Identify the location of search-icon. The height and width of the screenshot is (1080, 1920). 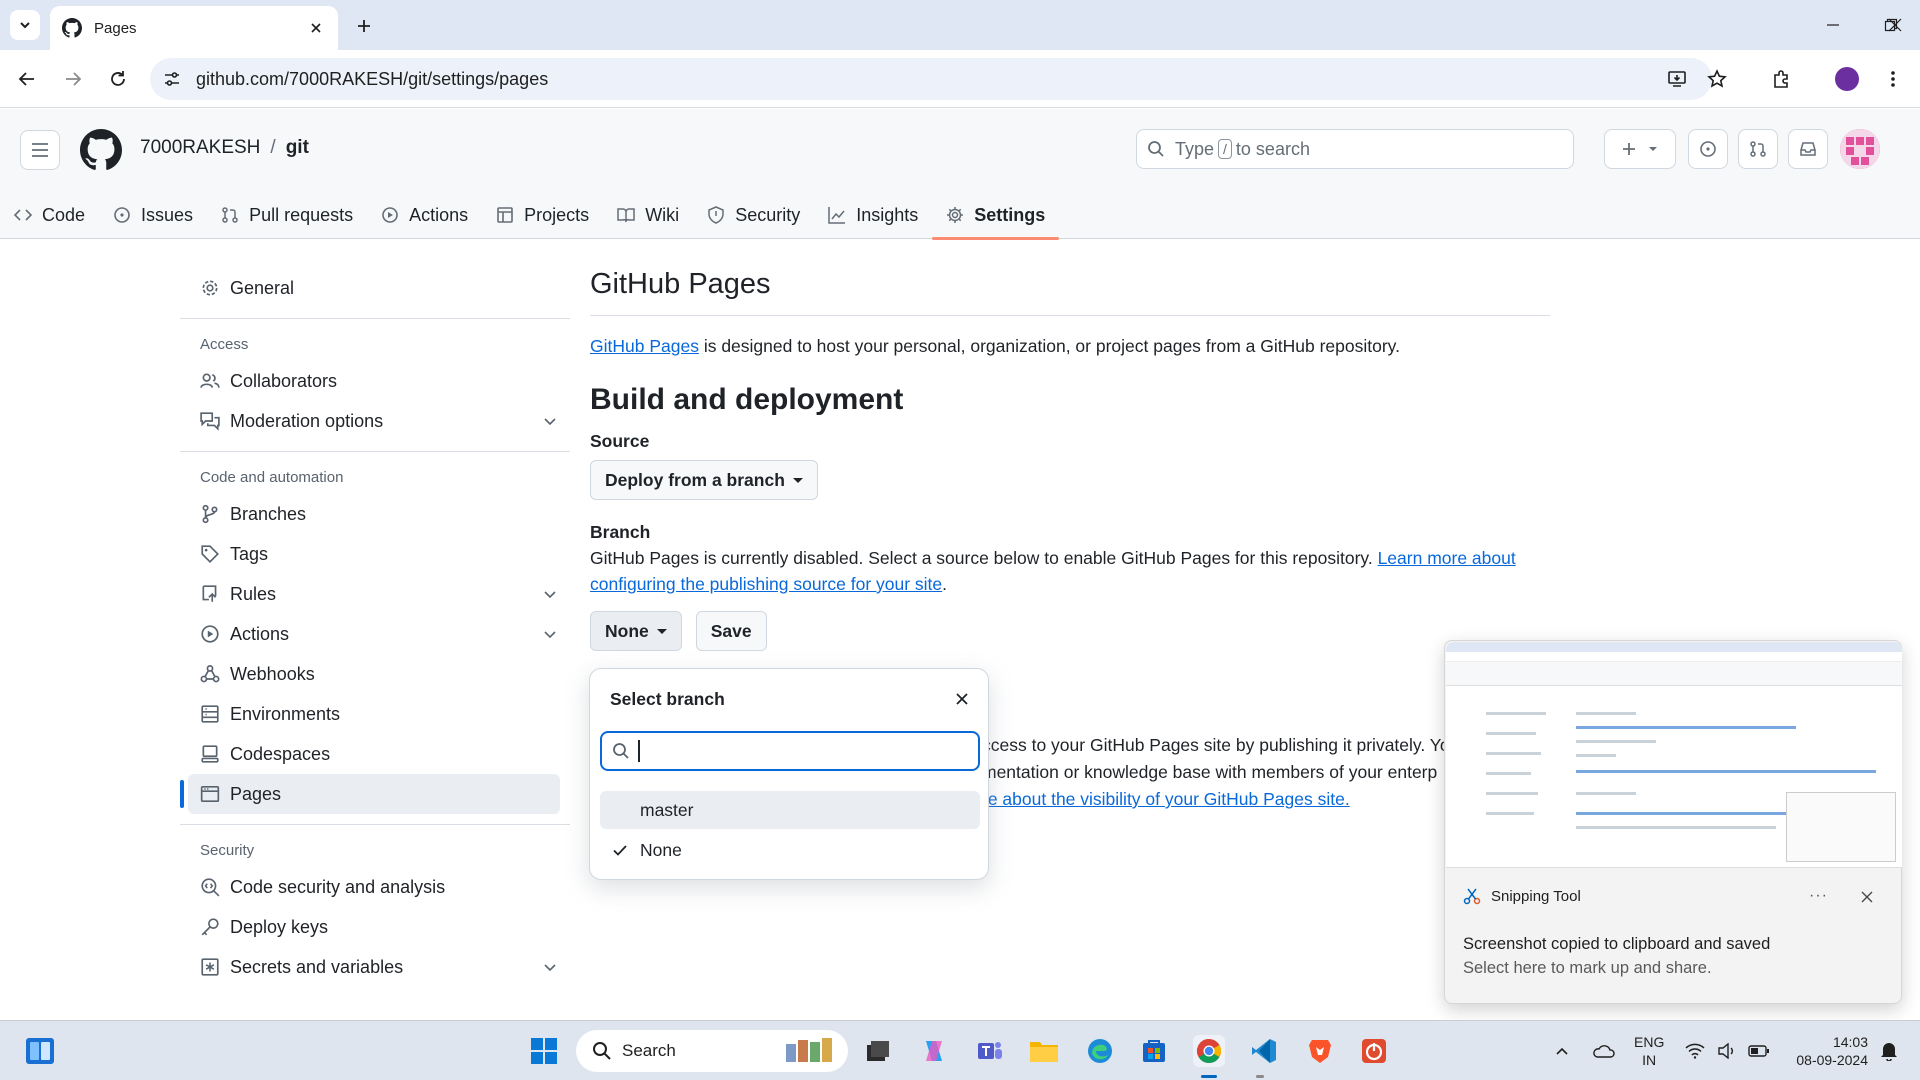
(1156, 149).